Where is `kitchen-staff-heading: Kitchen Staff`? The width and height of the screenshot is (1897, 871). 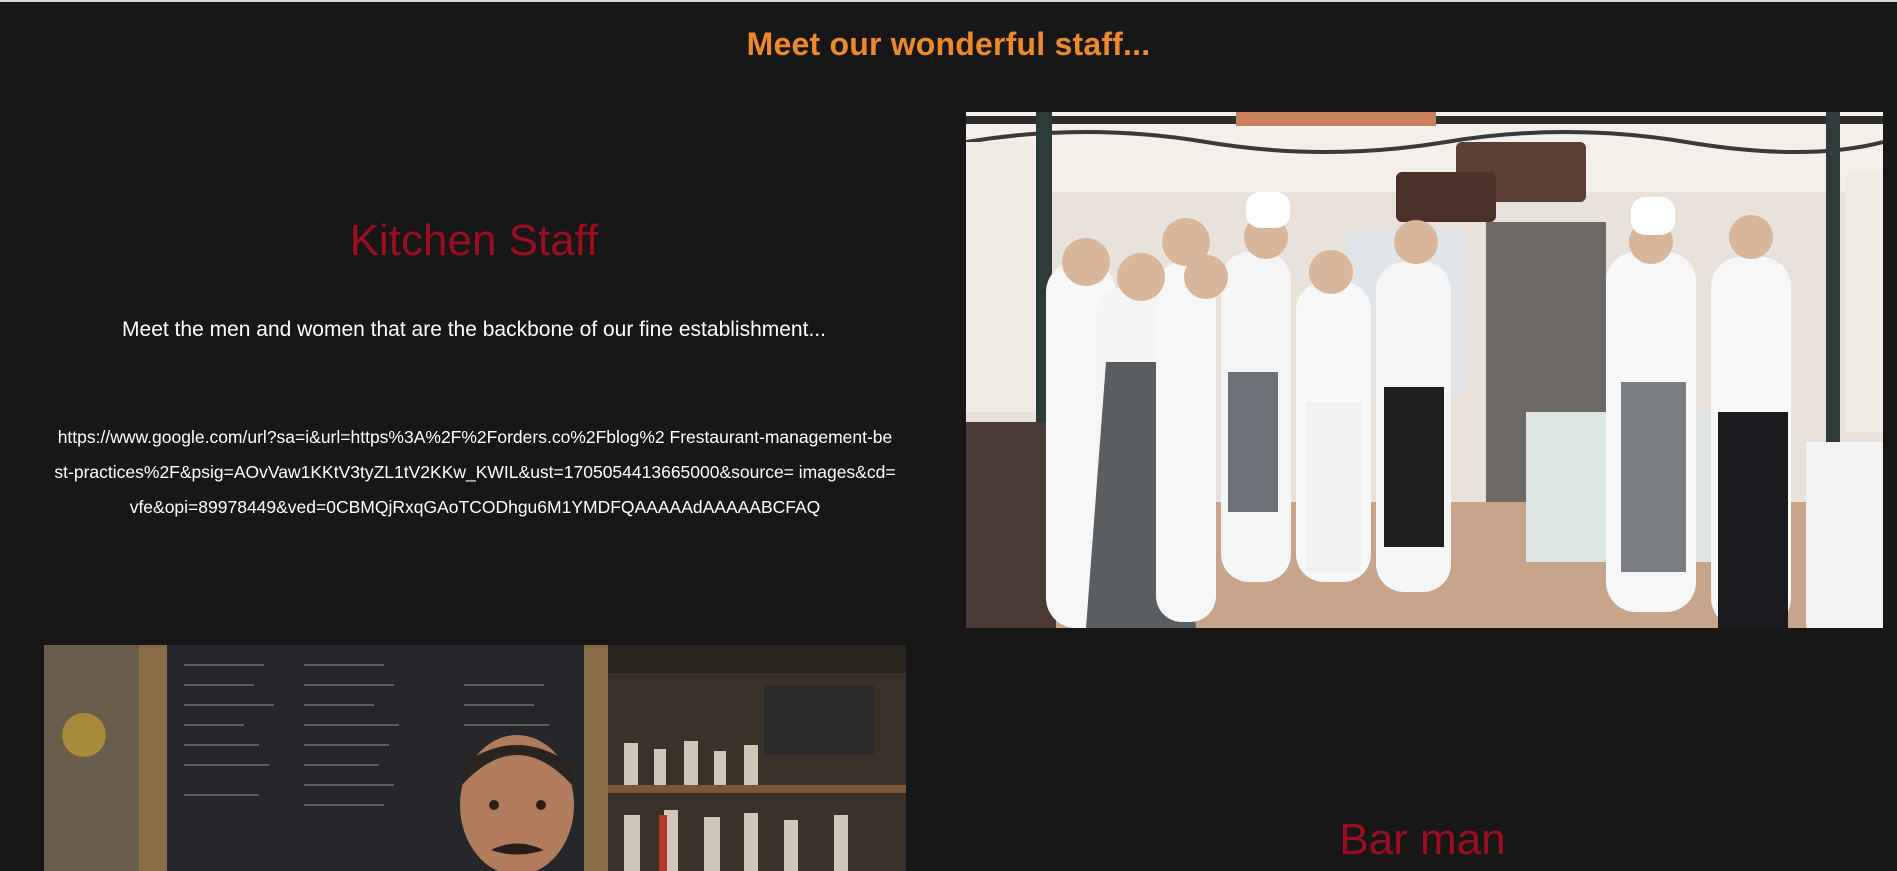
kitchen-staff-heading: Kitchen Staff is located at coordinates (474, 240).